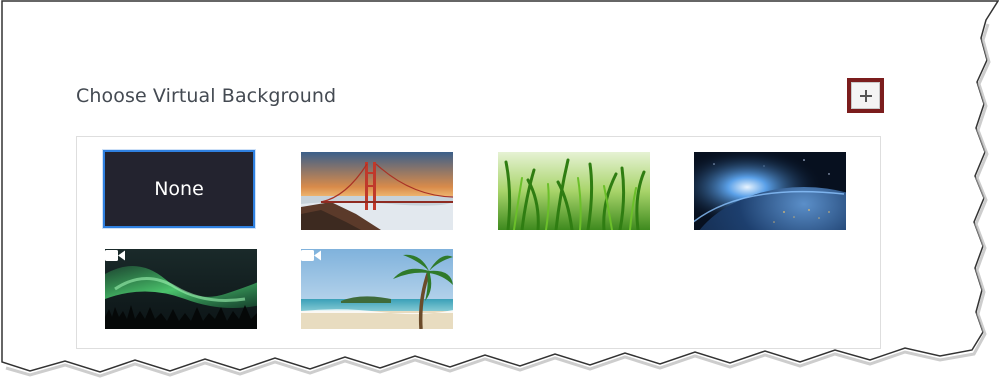 This screenshot has width=999, height=383. I want to click on background-tile-earth, so click(770, 191).